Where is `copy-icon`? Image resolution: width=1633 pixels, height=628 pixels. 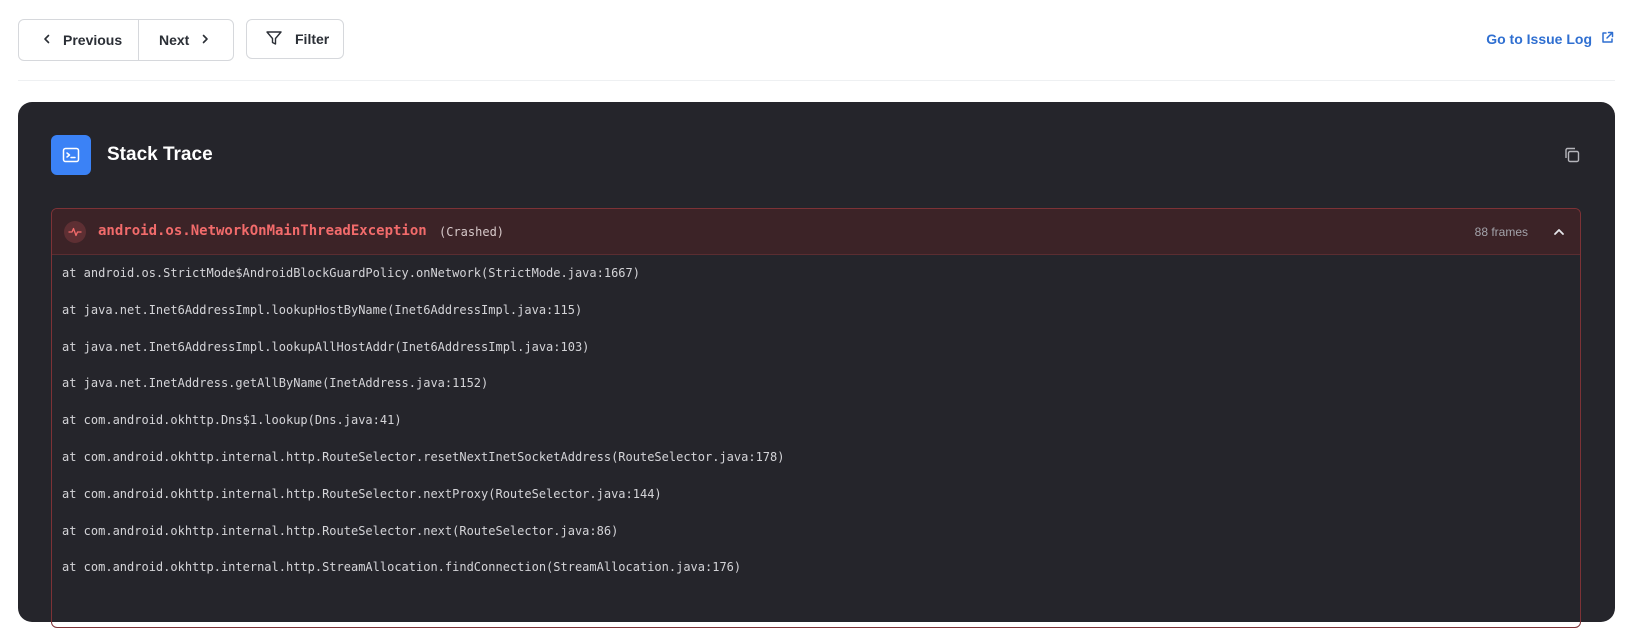 copy-icon is located at coordinates (1572, 155).